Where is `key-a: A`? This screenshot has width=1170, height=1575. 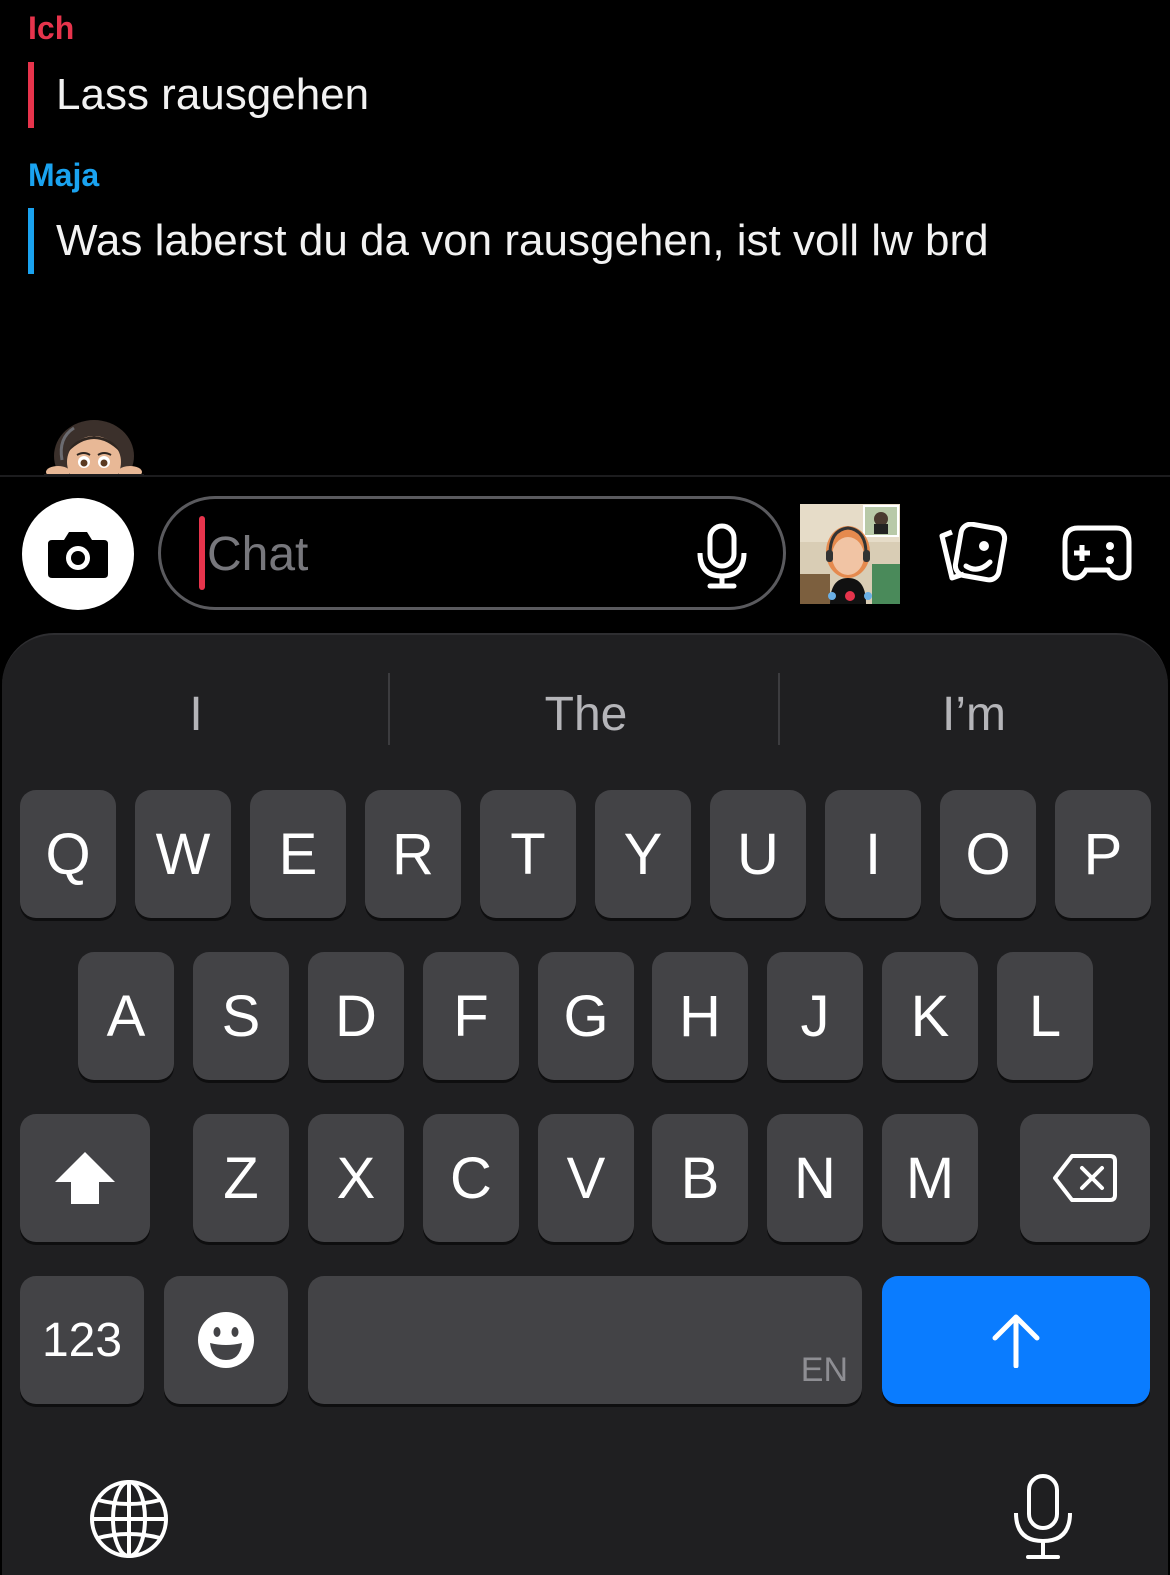
key-a: A is located at coordinates (126, 1016).